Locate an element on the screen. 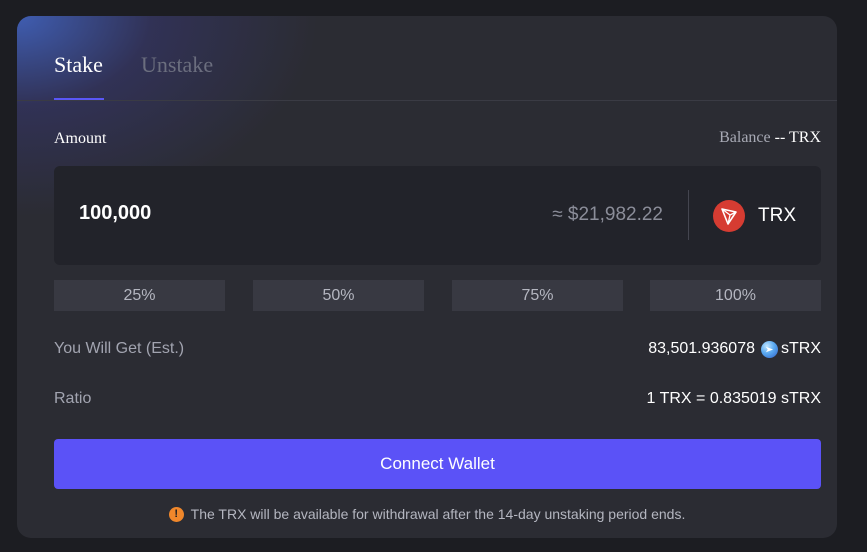 The image size is (867, 552). warning-icon: ! is located at coordinates (176, 514).